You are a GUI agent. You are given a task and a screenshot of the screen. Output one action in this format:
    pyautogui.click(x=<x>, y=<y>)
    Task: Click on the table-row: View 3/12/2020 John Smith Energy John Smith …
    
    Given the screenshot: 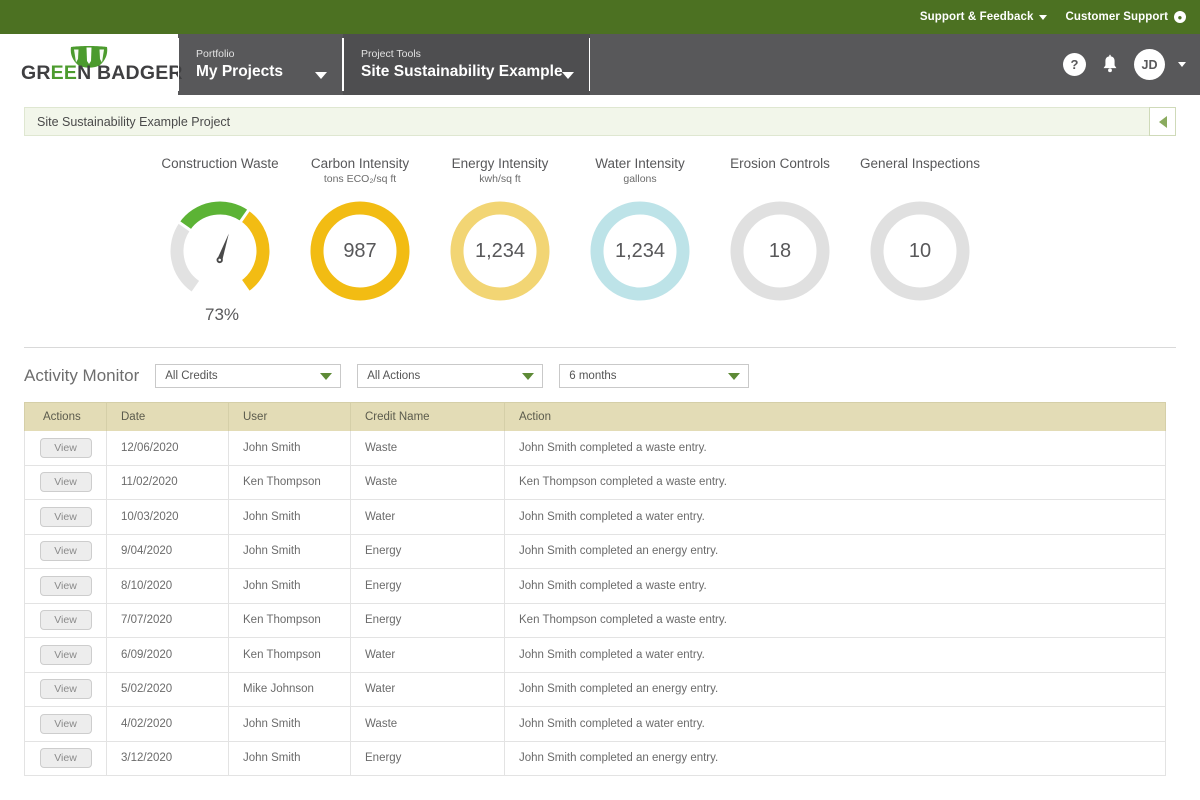 What is the action you would take?
    pyautogui.click(x=595, y=758)
    